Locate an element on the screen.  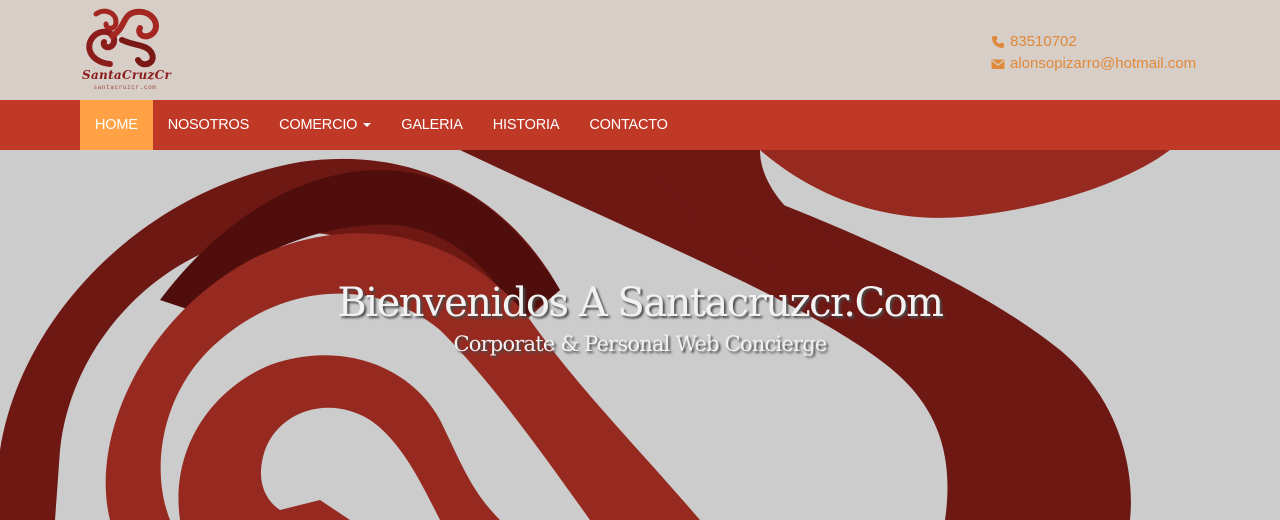
nav-item-historia: HISTORIA is located at coordinates (526, 125).